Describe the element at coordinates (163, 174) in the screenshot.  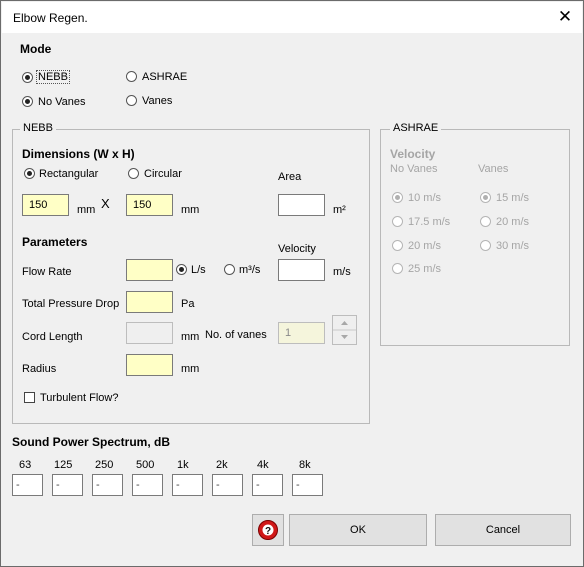
I see `circular-label: Circular` at that location.